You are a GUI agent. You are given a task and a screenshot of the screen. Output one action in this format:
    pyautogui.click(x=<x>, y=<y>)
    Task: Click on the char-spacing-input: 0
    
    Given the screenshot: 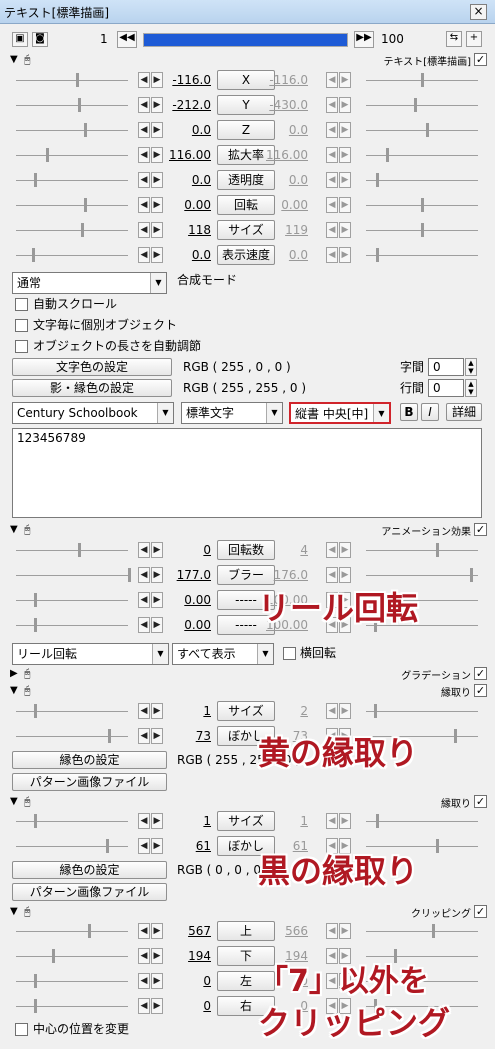 What is the action you would take?
    pyautogui.click(x=446, y=367)
    